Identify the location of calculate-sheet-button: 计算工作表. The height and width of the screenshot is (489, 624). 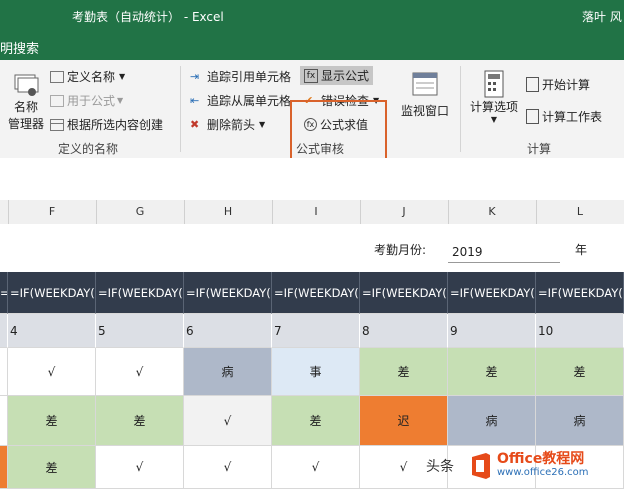
(564, 116).